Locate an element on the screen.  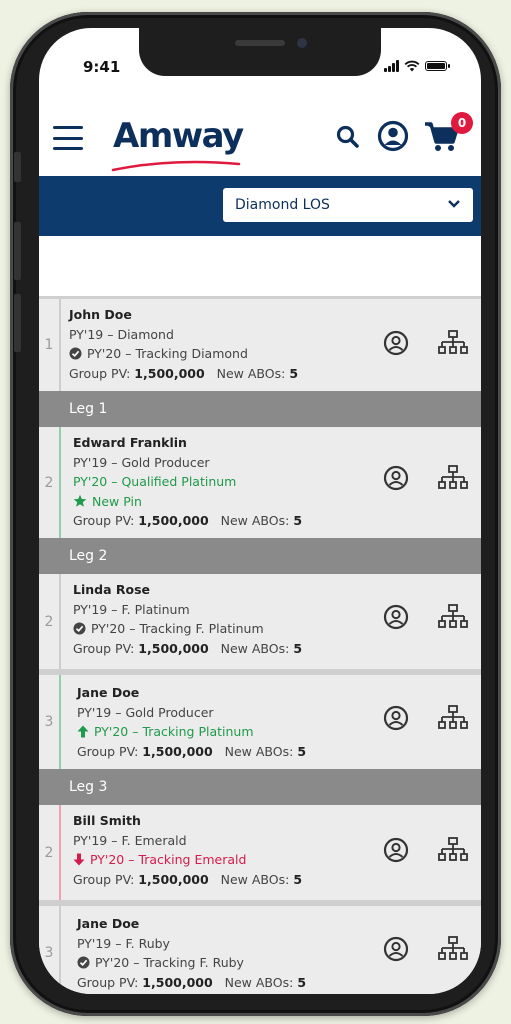
mute-switch is located at coordinates (17, 167).